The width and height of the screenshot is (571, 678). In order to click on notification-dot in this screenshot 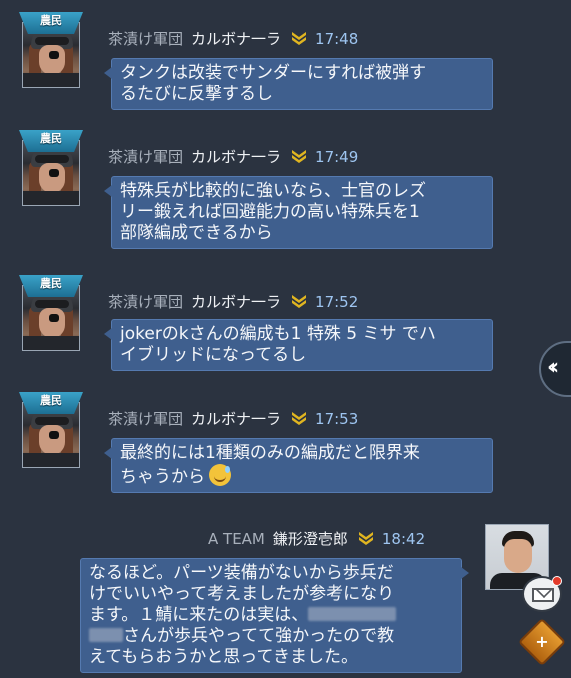, I will do `click(557, 581)`.